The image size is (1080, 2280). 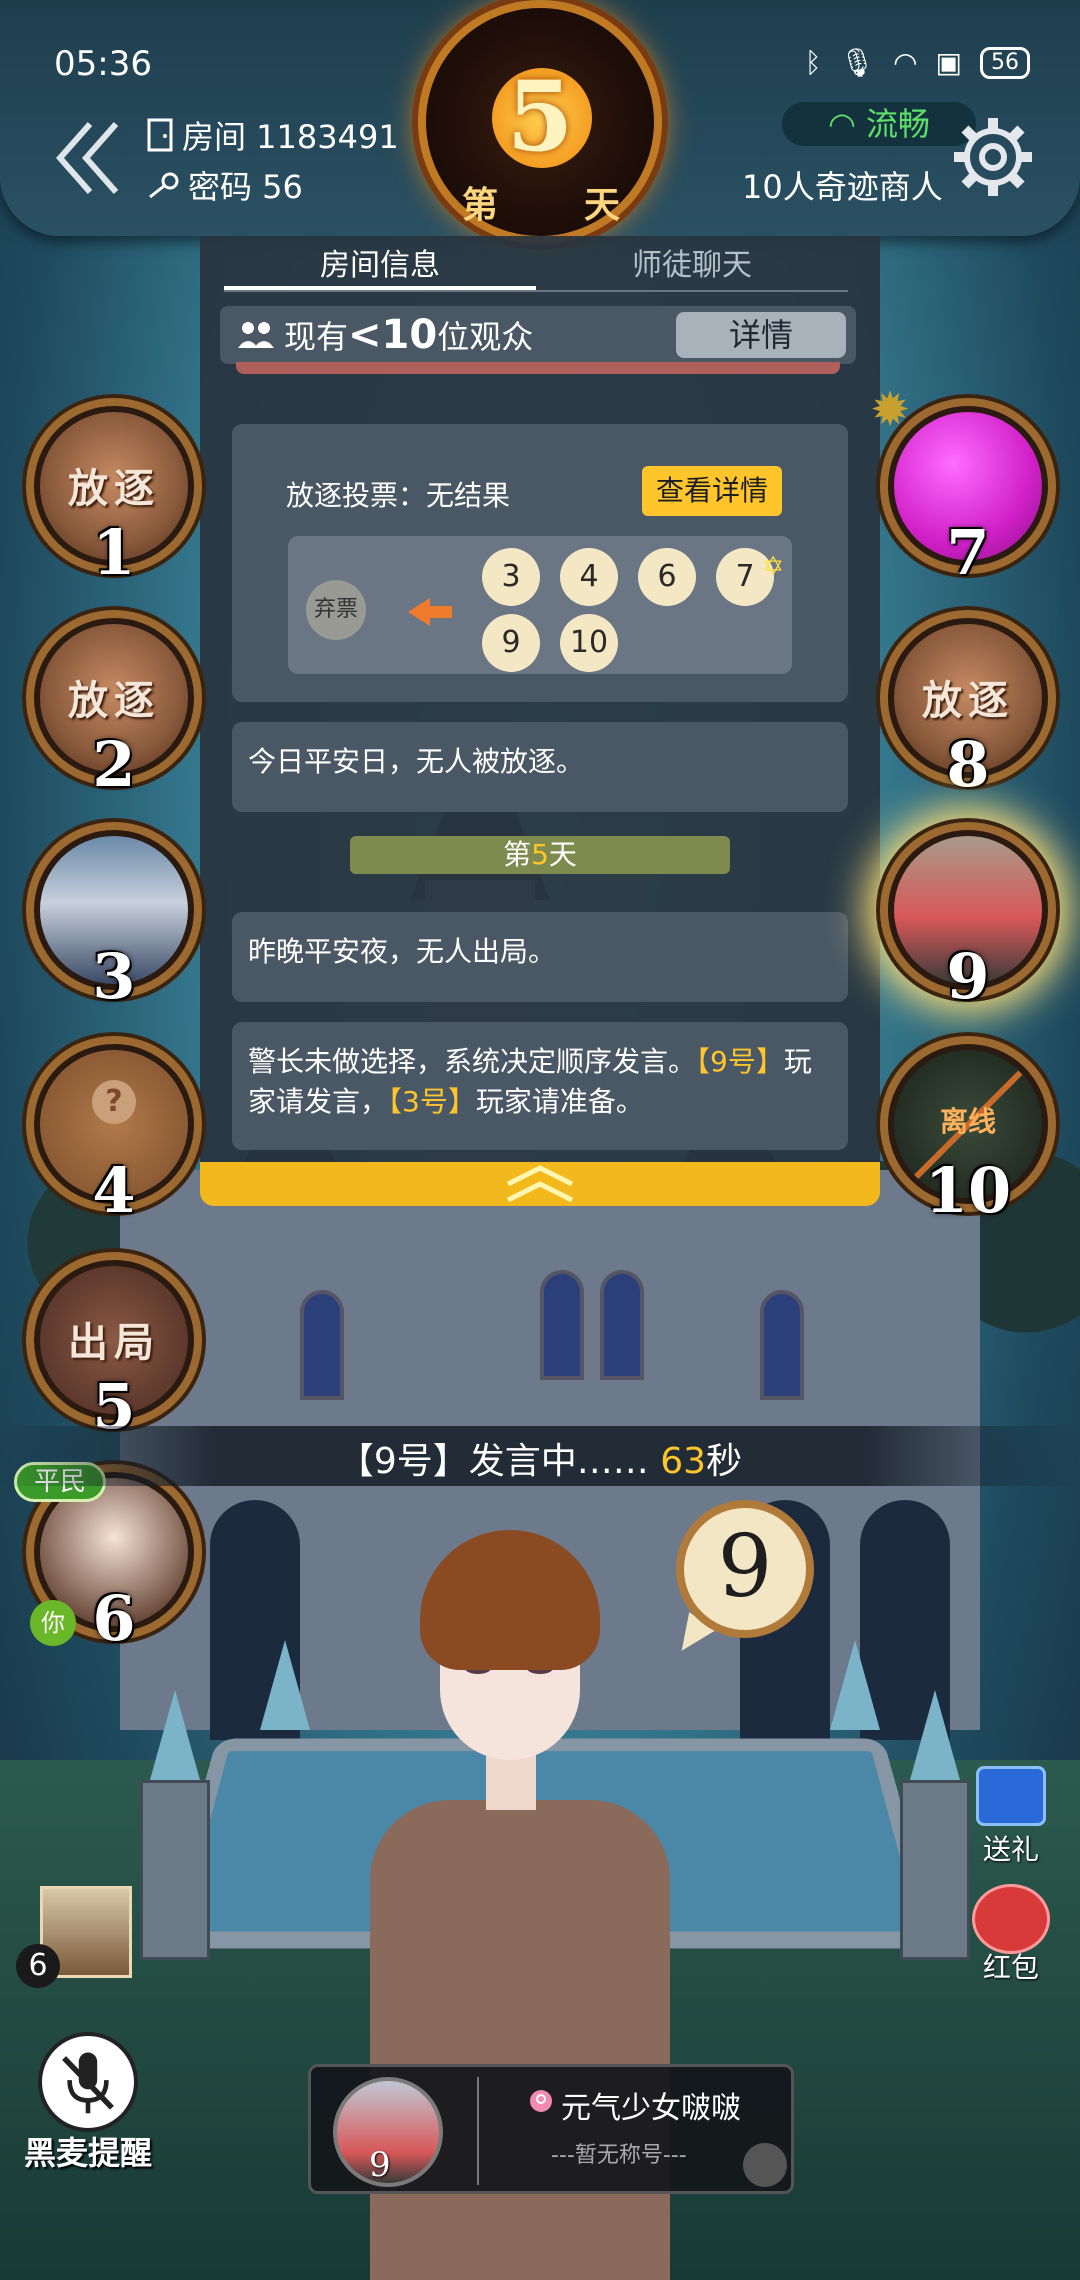 What do you see at coordinates (842, 187) in the screenshot?
I see `game-mode: 10人奇迹商人` at bounding box center [842, 187].